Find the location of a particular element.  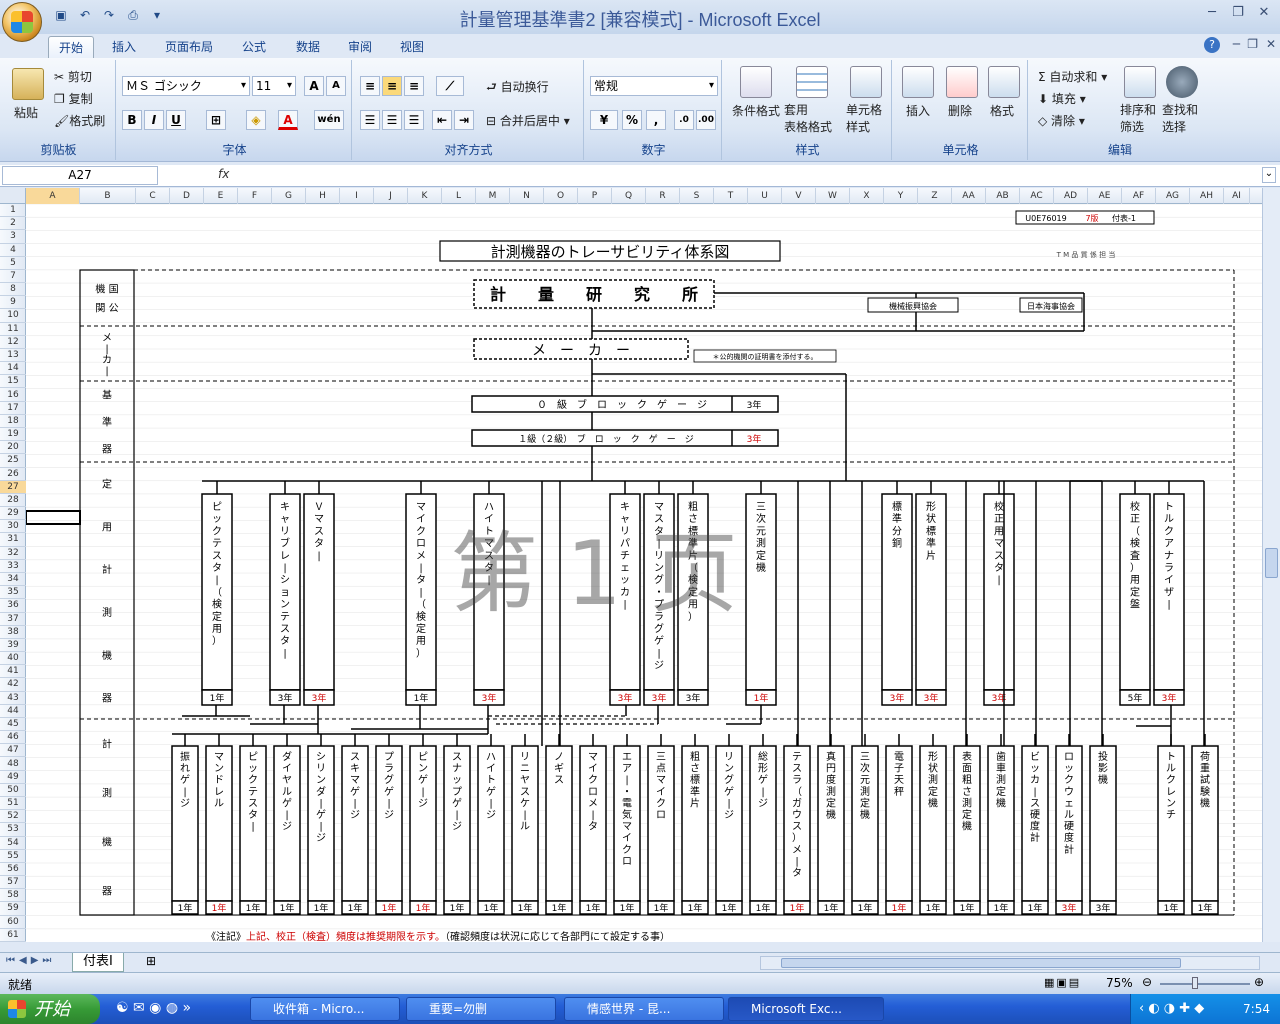

column-header: P is located at coordinates (595, 196).